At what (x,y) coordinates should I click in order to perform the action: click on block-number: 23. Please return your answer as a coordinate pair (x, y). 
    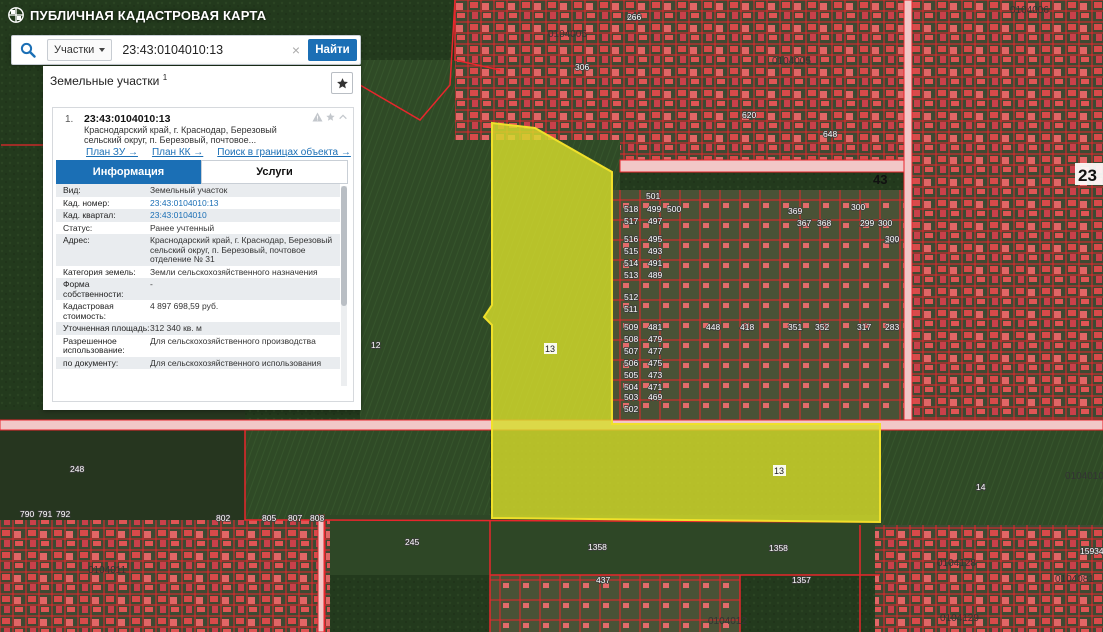
    Looking at the image, I should click on (1087, 175).